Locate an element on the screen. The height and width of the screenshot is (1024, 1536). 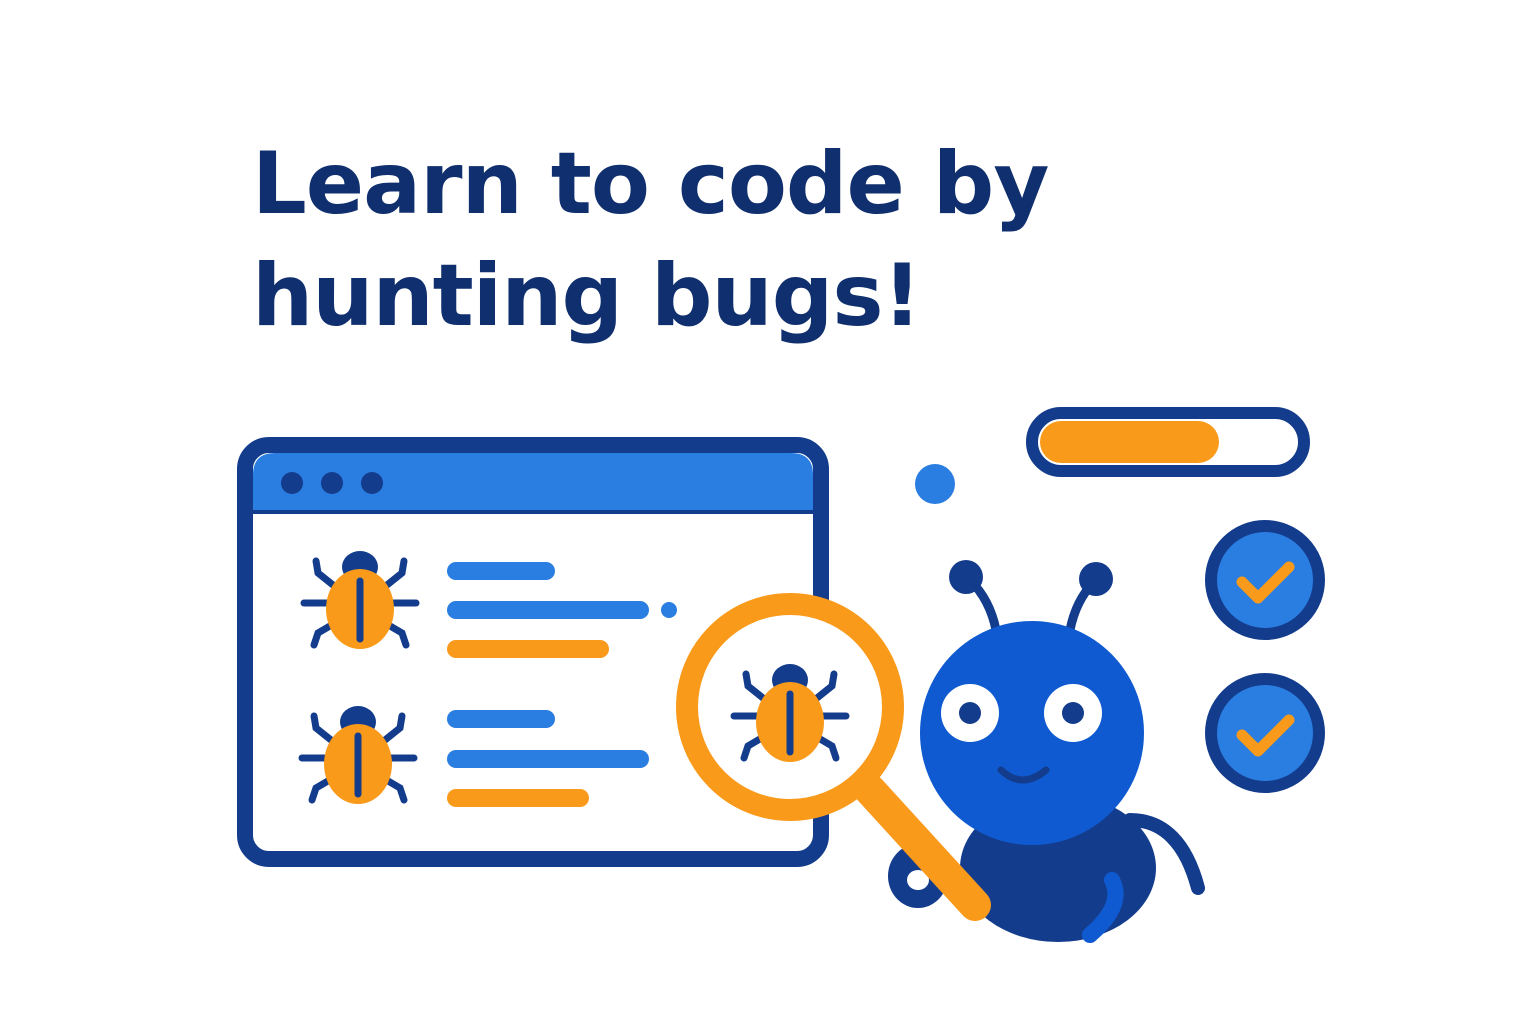
decorative-dot is located at coordinates (935, 484).